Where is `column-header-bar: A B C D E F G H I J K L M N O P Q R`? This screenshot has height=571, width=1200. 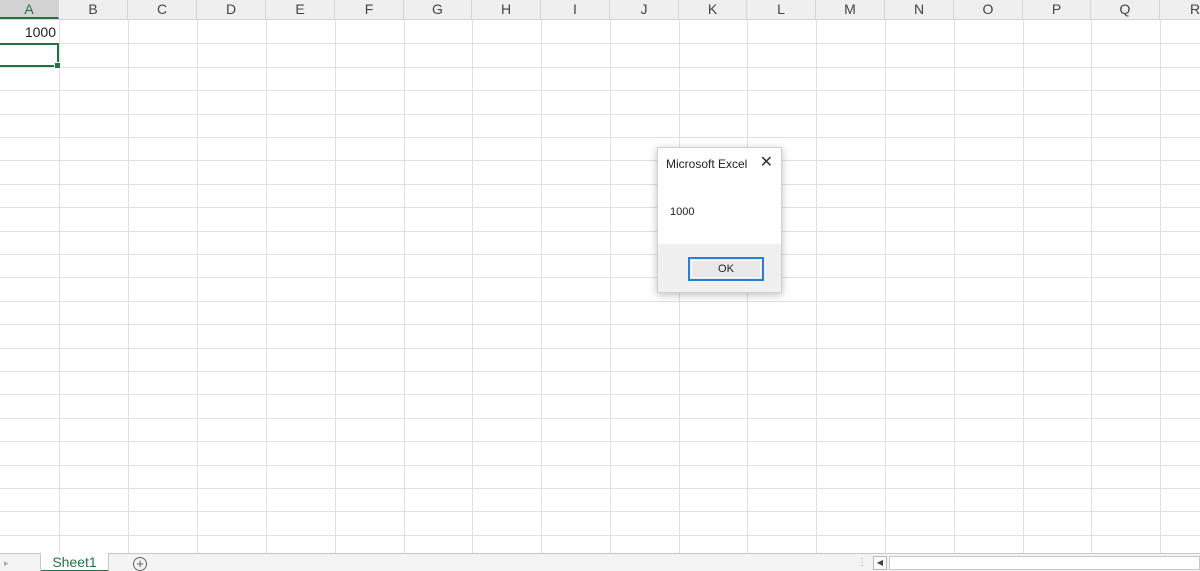 column-header-bar: A B C D E F G H I J K L M N O P Q R is located at coordinates (600, 10).